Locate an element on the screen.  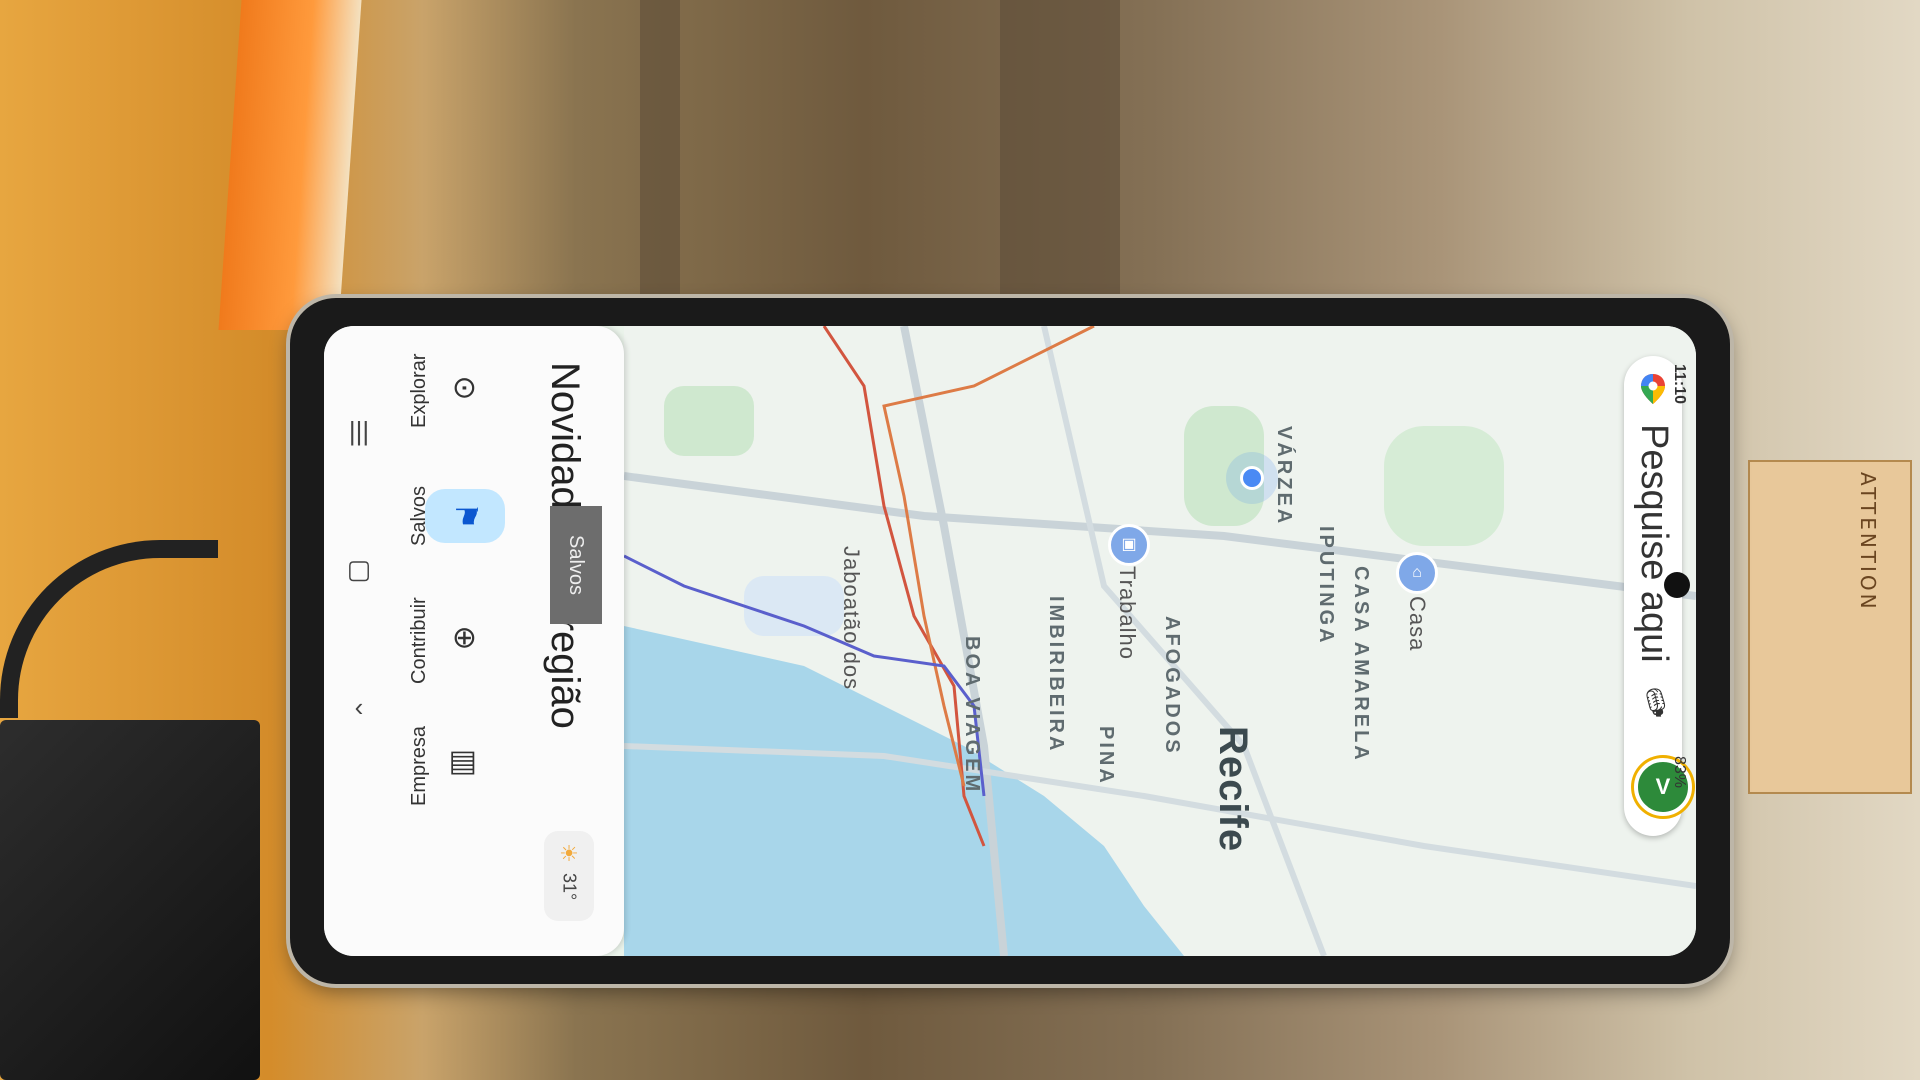
explore-pin-icon: ⊙ is located at coordinates (464, 388).